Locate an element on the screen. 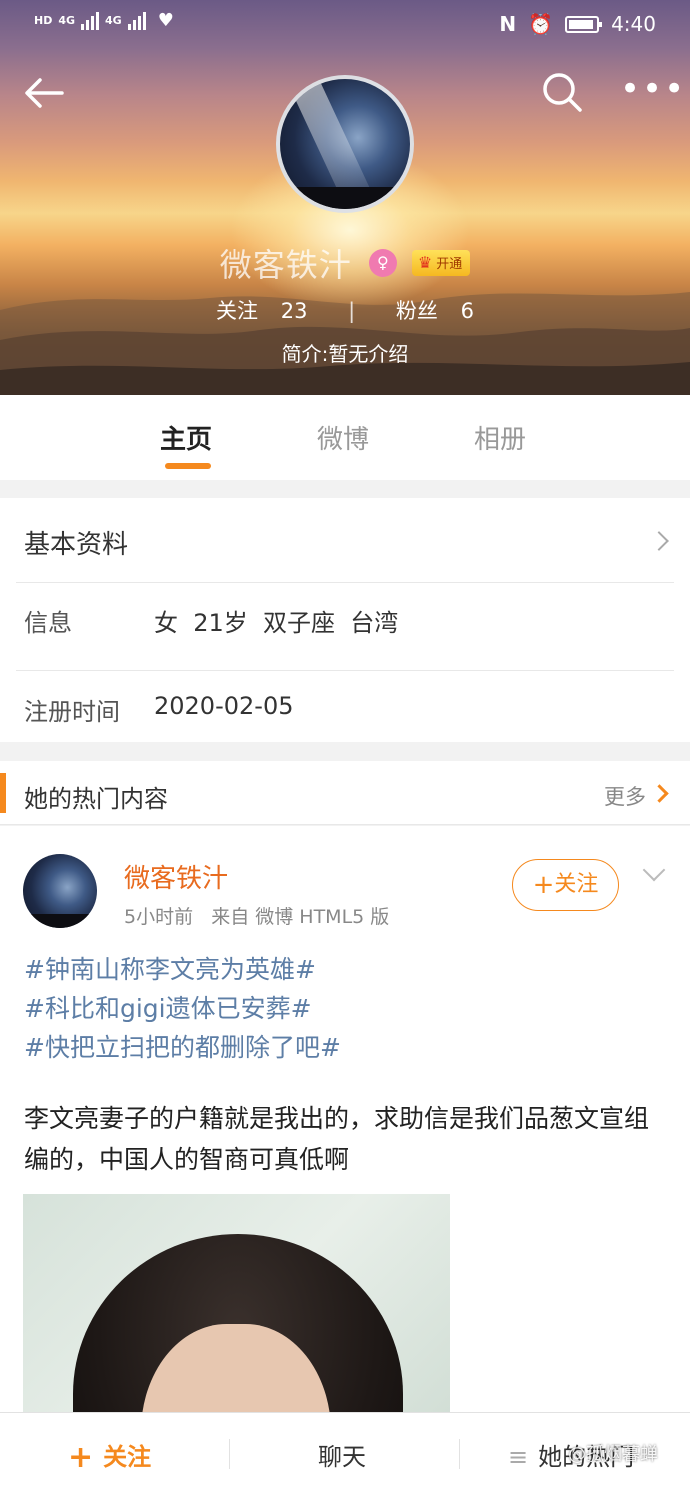 The image size is (690, 1495). watermark: @孤烟暮蝉 is located at coordinates (613, 1454).